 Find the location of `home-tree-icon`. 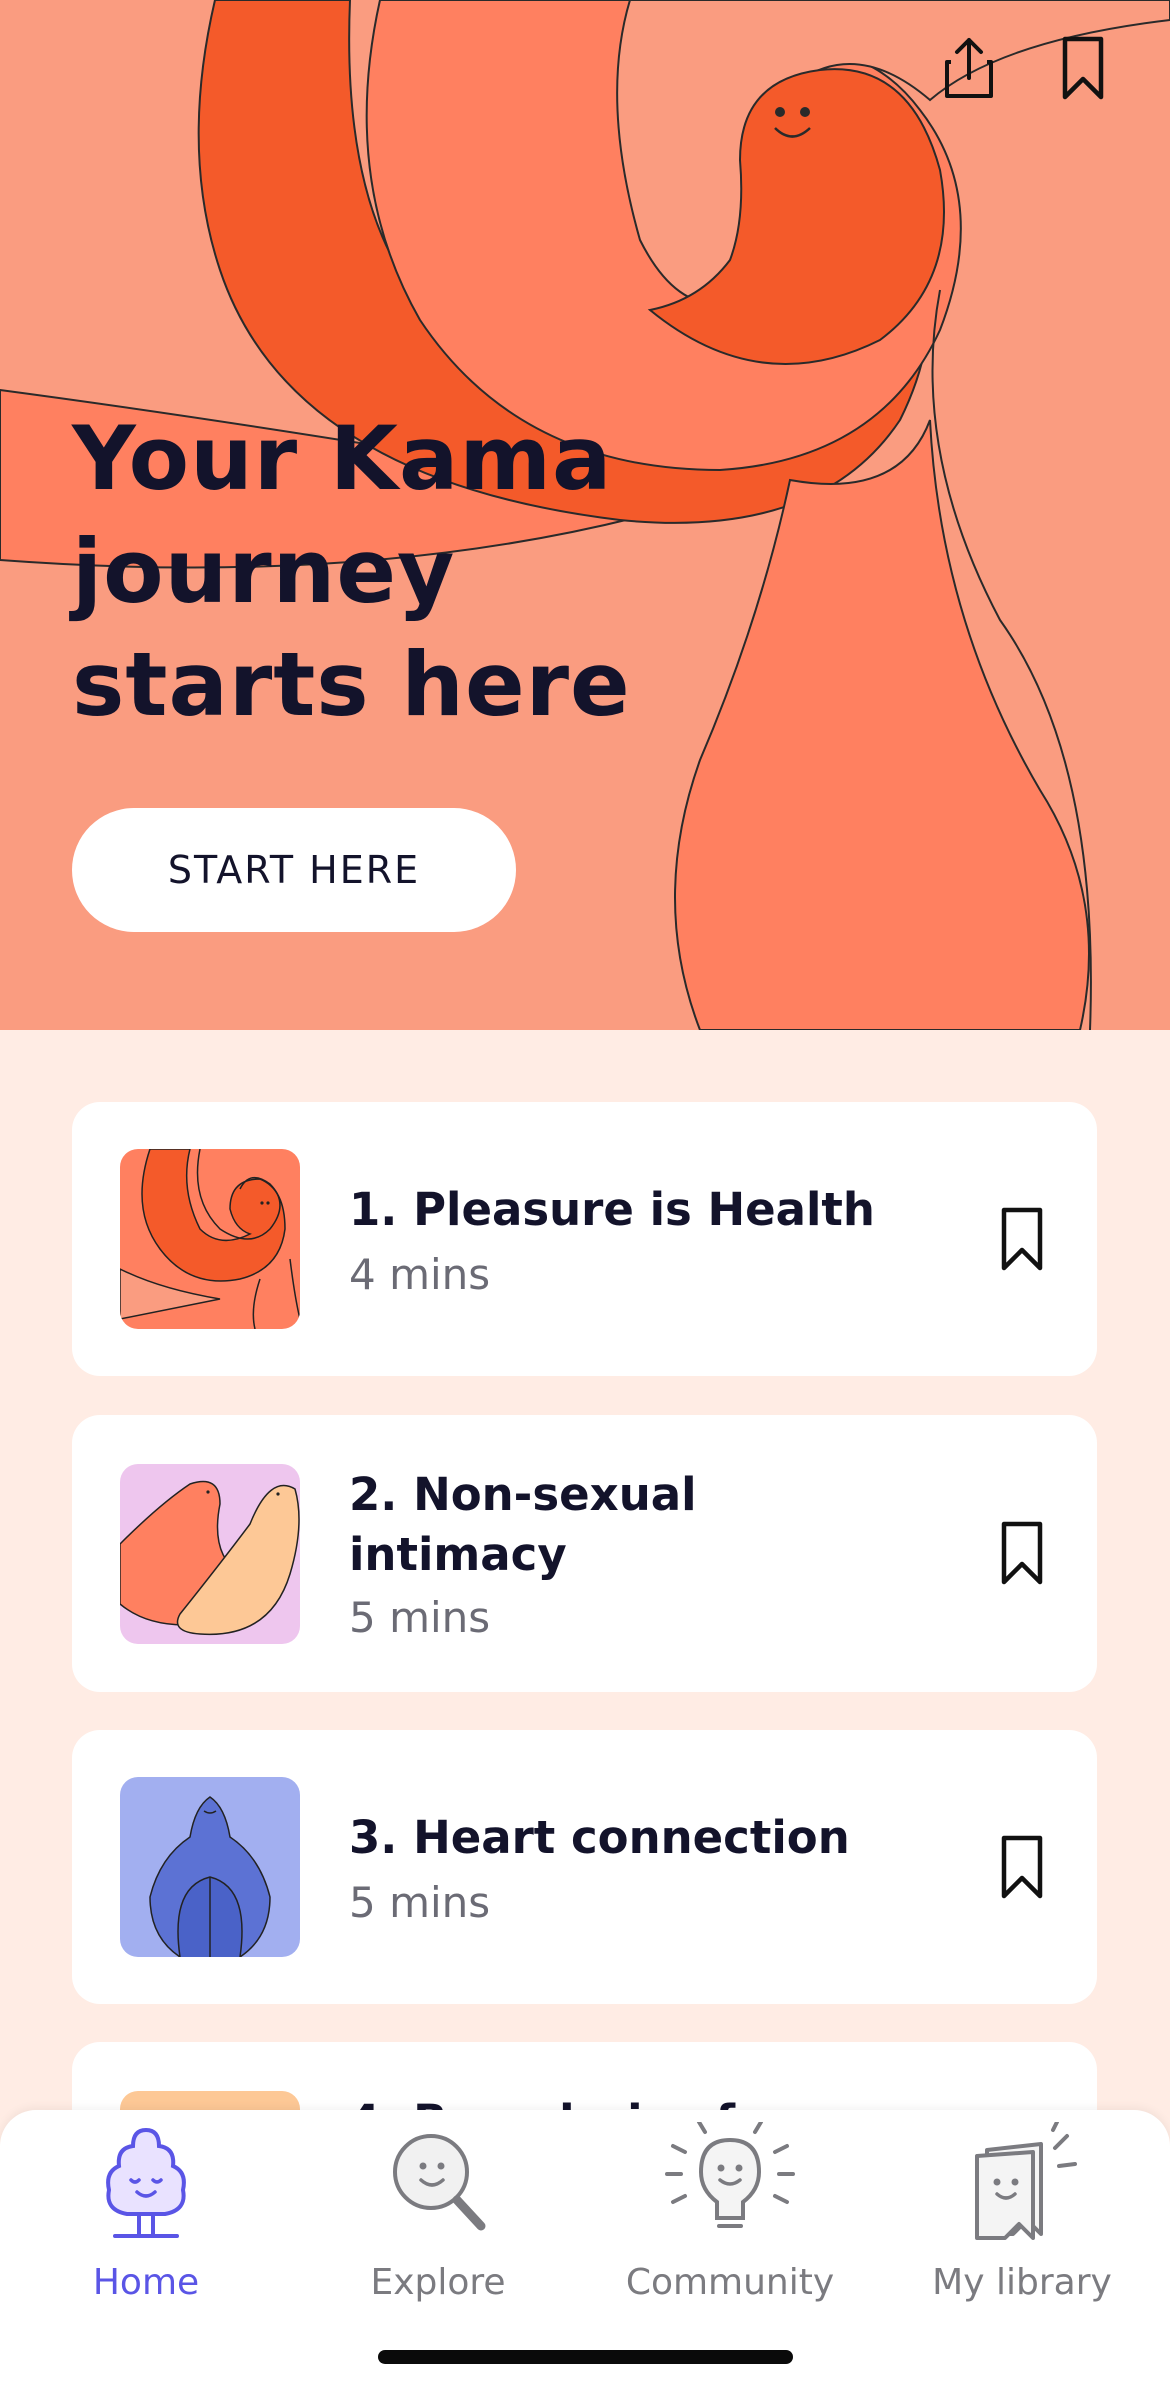

home-tree-icon is located at coordinates (146, 2187).